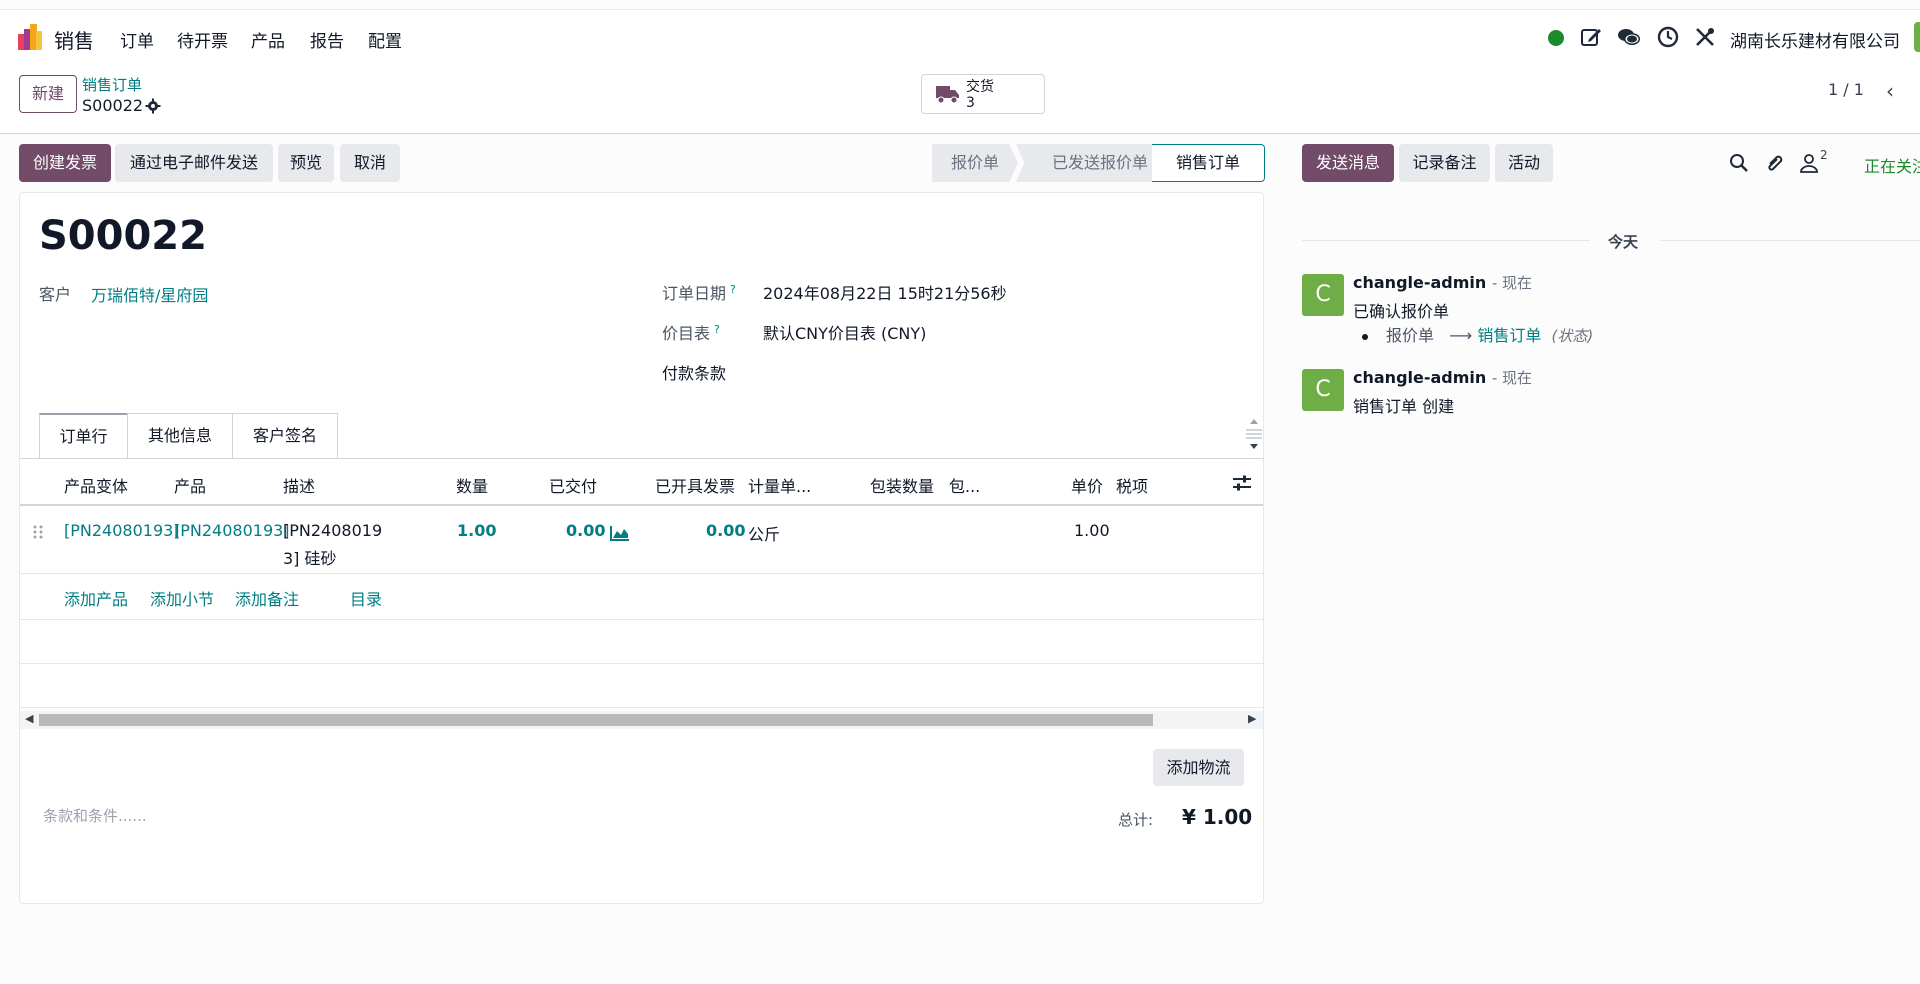 This screenshot has height=984, width=1920. What do you see at coordinates (699, 292) in the screenshot?
I see `order-date-label: 订单日期?` at bounding box center [699, 292].